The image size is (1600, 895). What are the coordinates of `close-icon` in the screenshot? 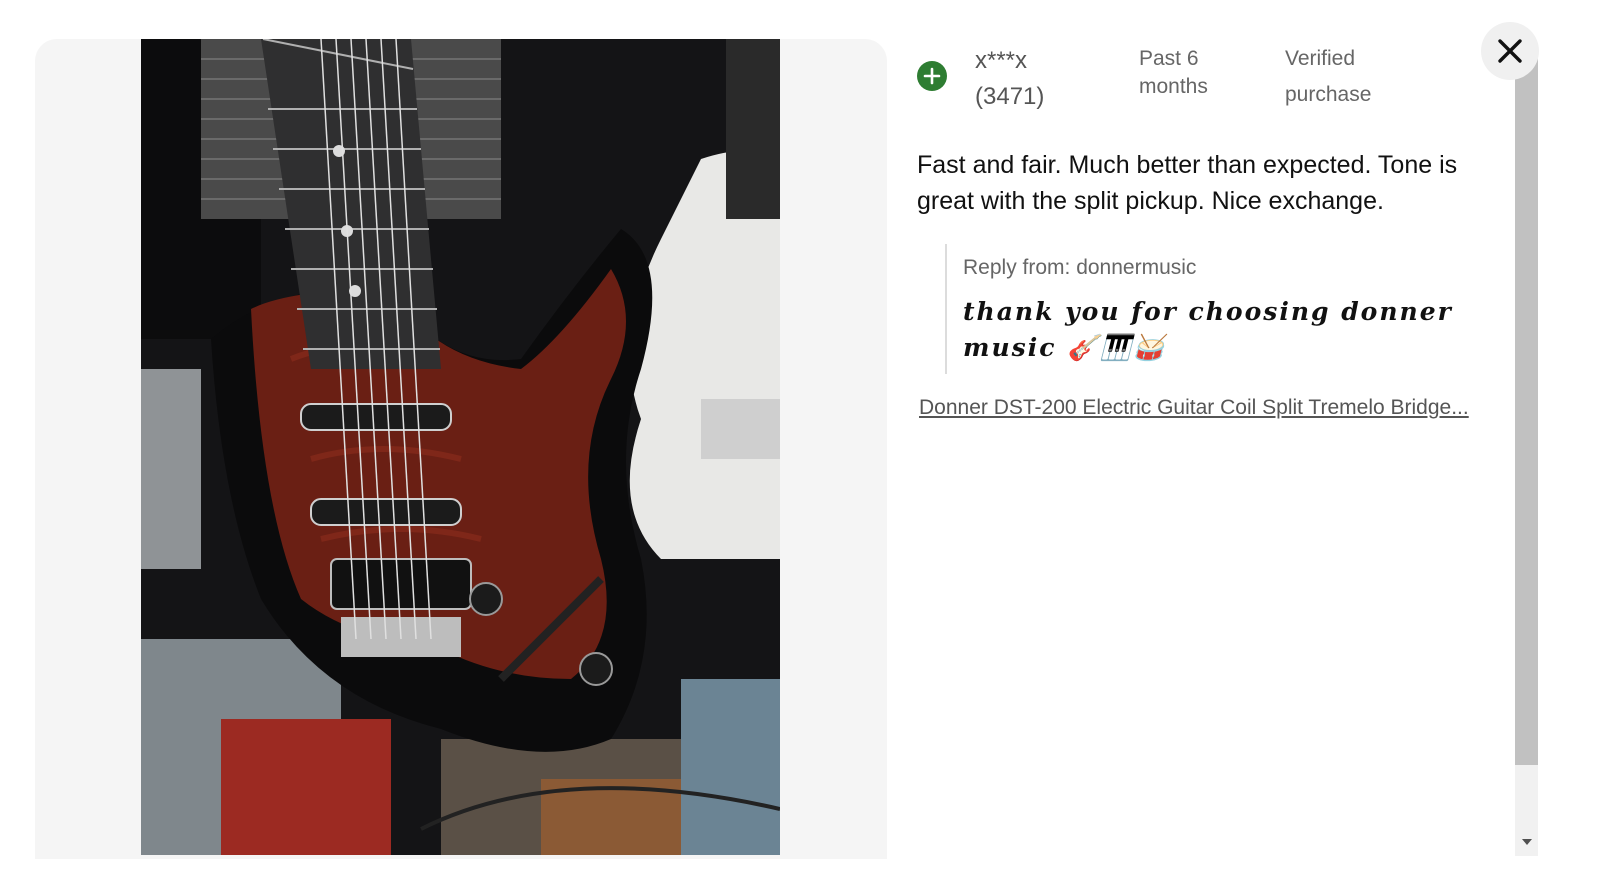 It's located at (1510, 51).